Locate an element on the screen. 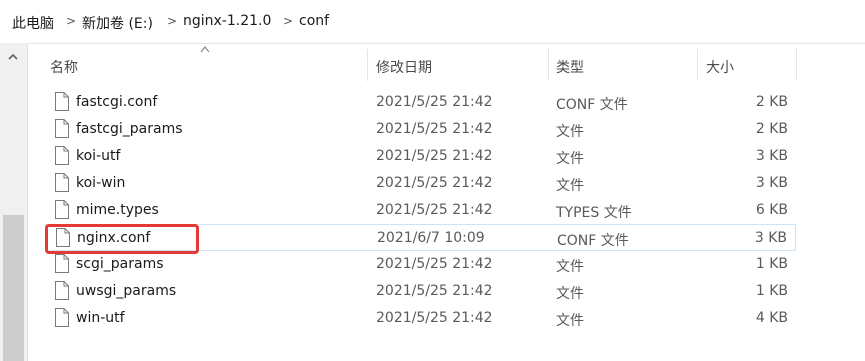 The height and width of the screenshot is (361, 865). file-row: scgi_params 2021/5/25 21:42 文件 1 KB is located at coordinates (420, 264).